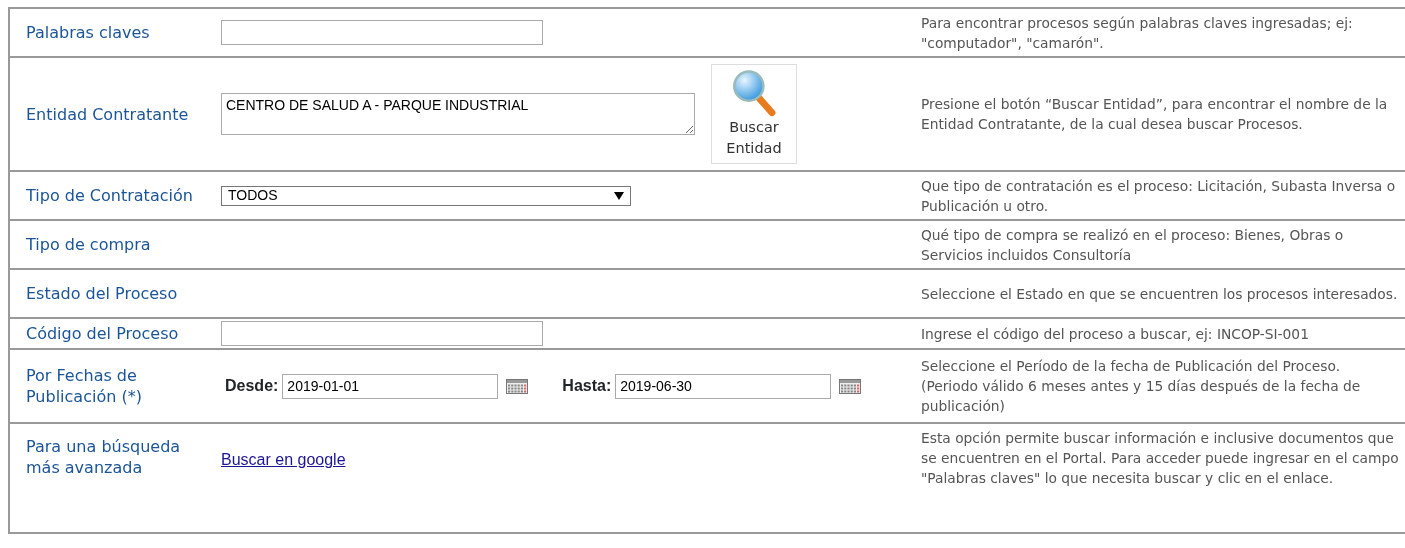  Describe the element at coordinates (587, 386) in the screenshot. I see `date-label: Hasta:` at that location.